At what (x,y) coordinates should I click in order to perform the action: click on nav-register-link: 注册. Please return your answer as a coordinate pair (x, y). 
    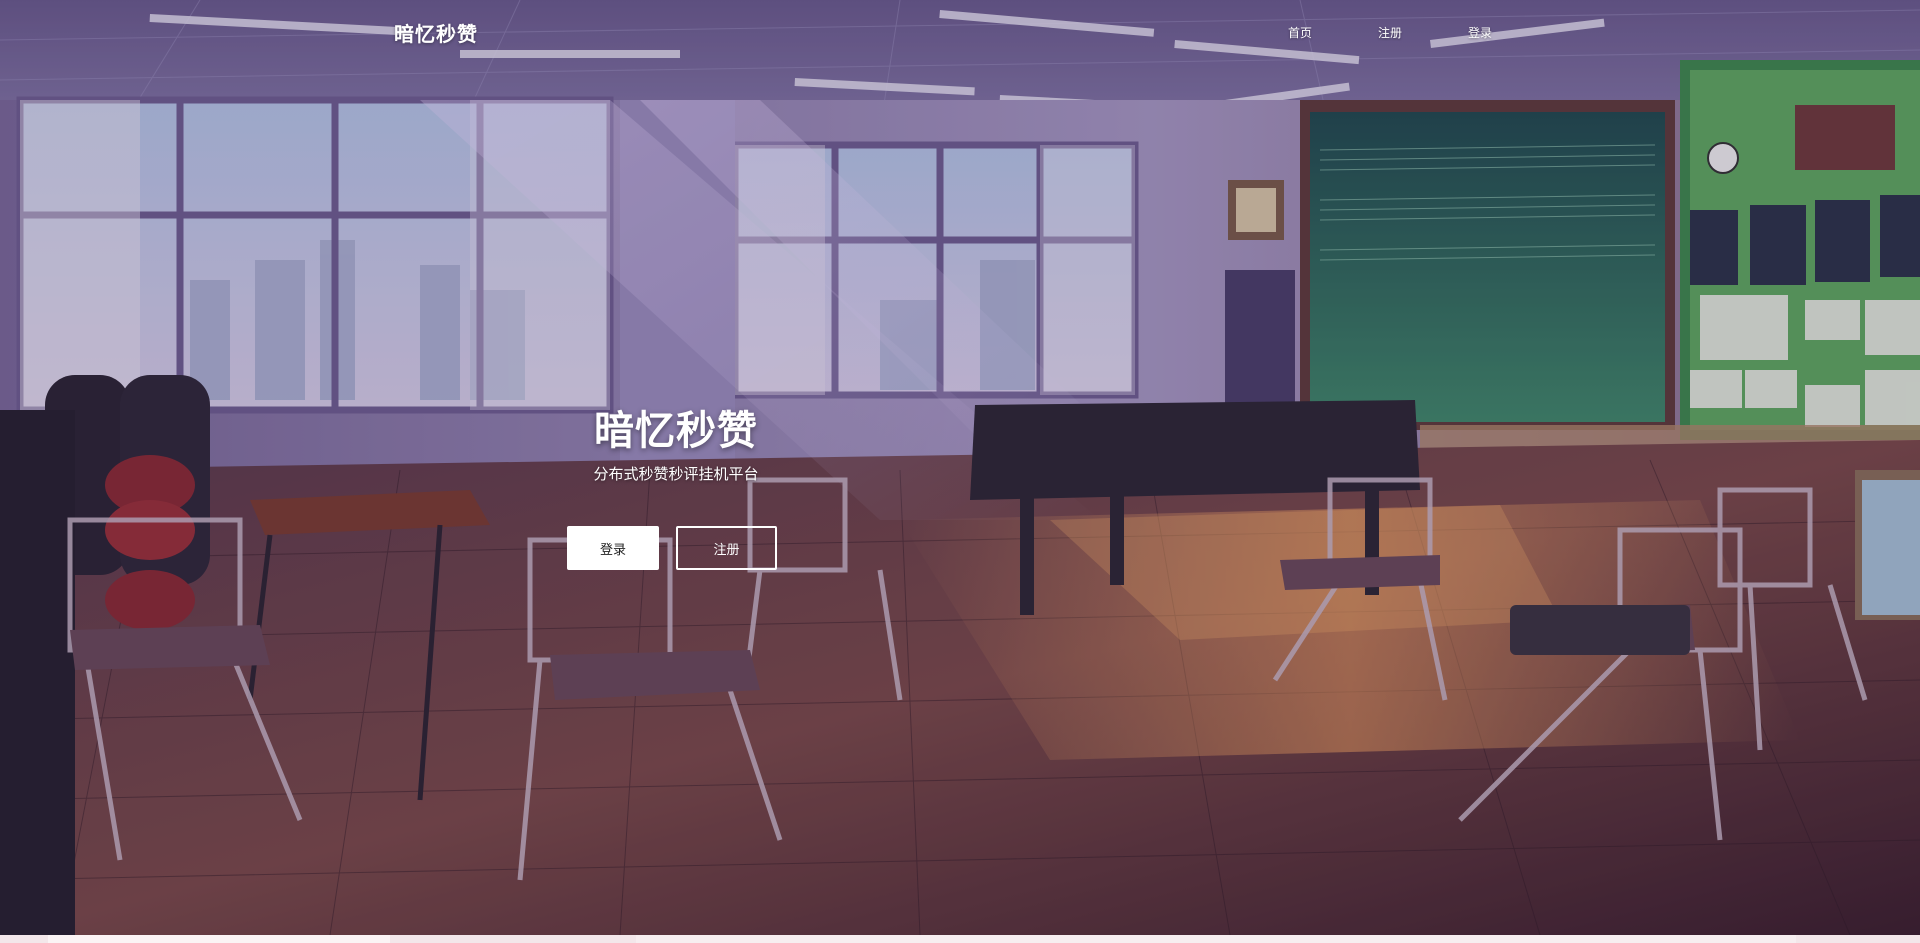
    Looking at the image, I should click on (1423, 32).